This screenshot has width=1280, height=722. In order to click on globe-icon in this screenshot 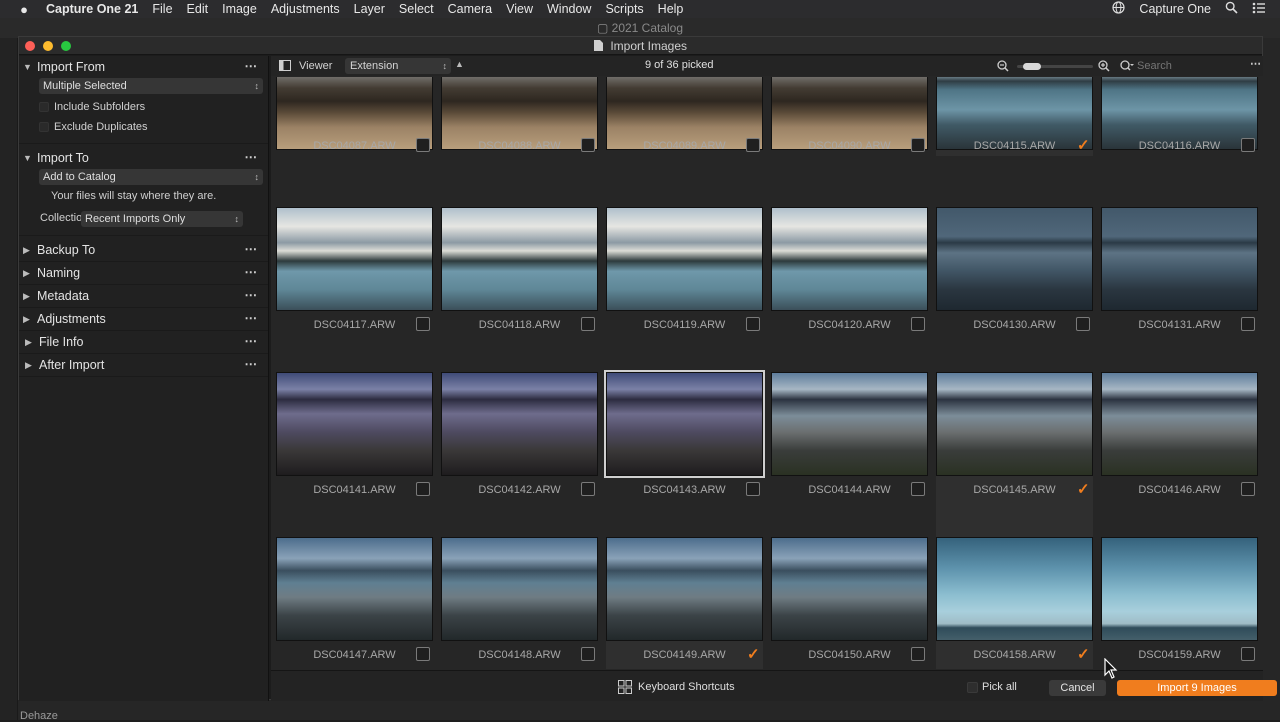, I will do `click(1119, 9)`.